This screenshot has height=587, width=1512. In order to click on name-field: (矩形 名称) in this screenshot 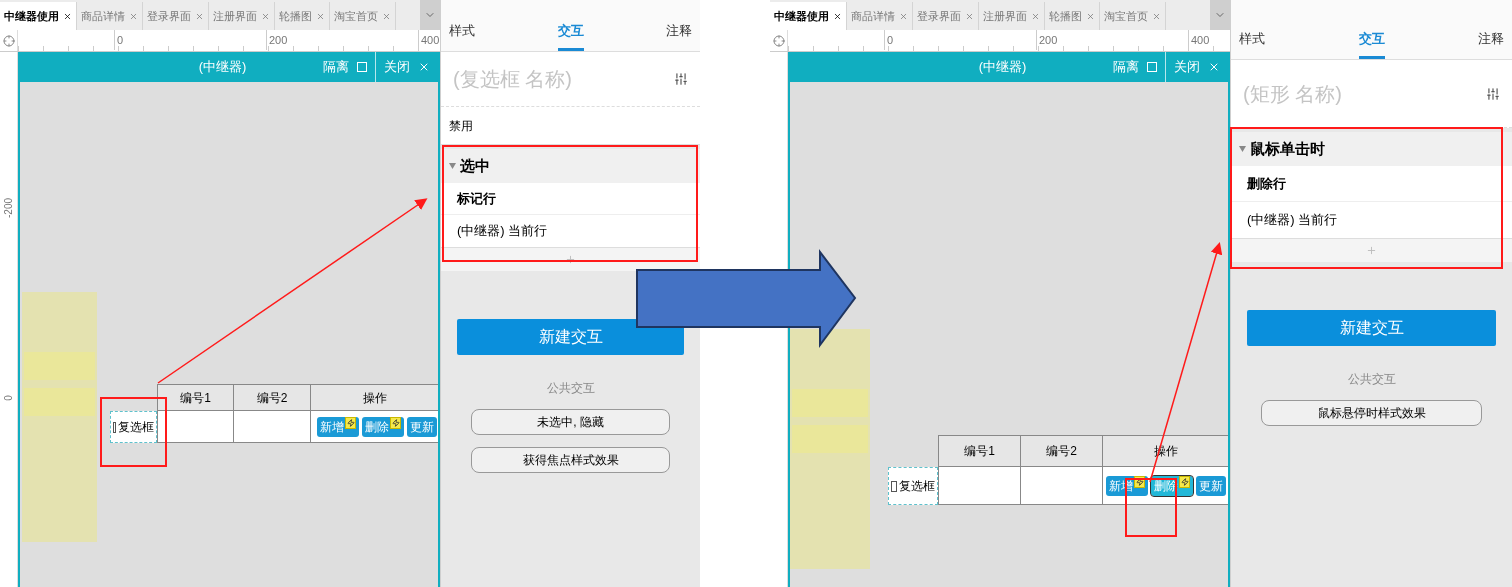, I will do `click(1371, 94)`.